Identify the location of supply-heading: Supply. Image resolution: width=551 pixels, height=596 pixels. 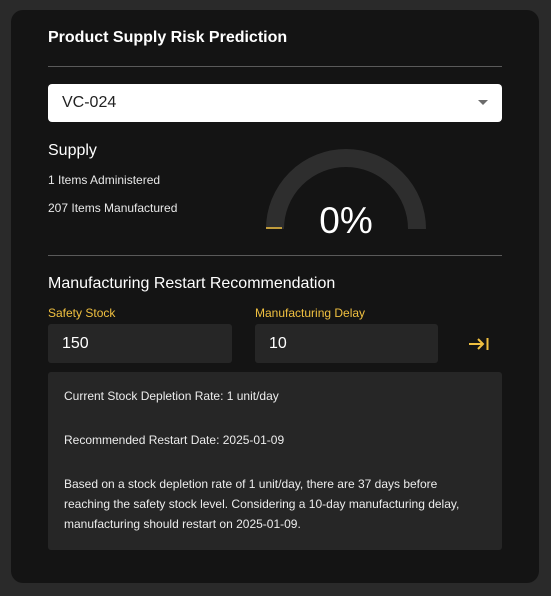
(72, 150).